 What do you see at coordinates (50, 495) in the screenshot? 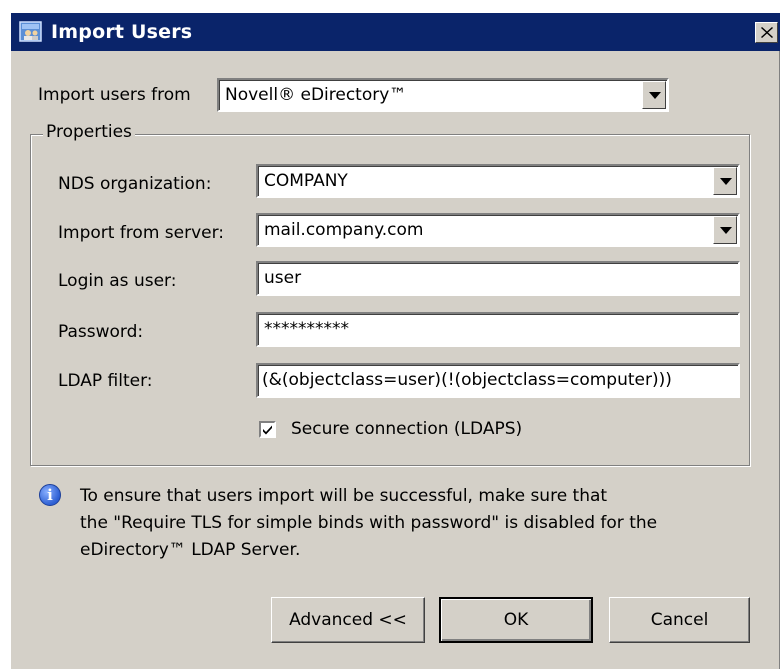
I see `info-icon: i` at bounding box center [50, 495].